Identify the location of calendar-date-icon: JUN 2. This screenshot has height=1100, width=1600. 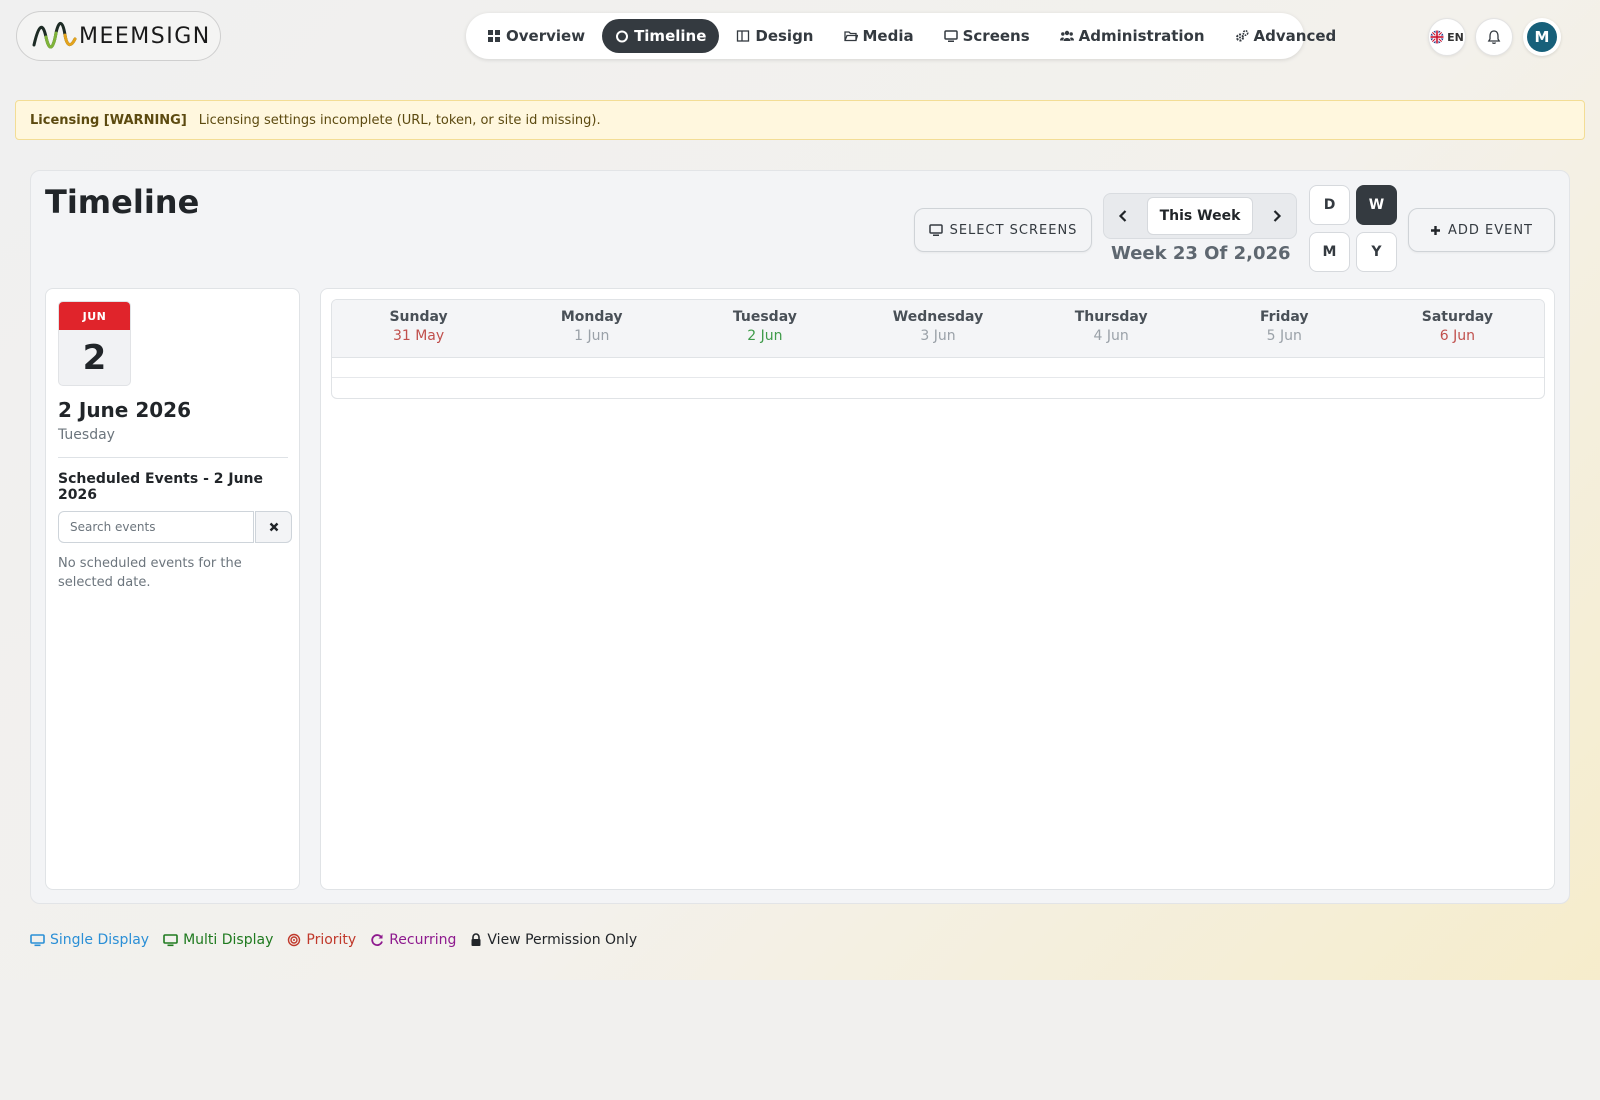
(94, 343).